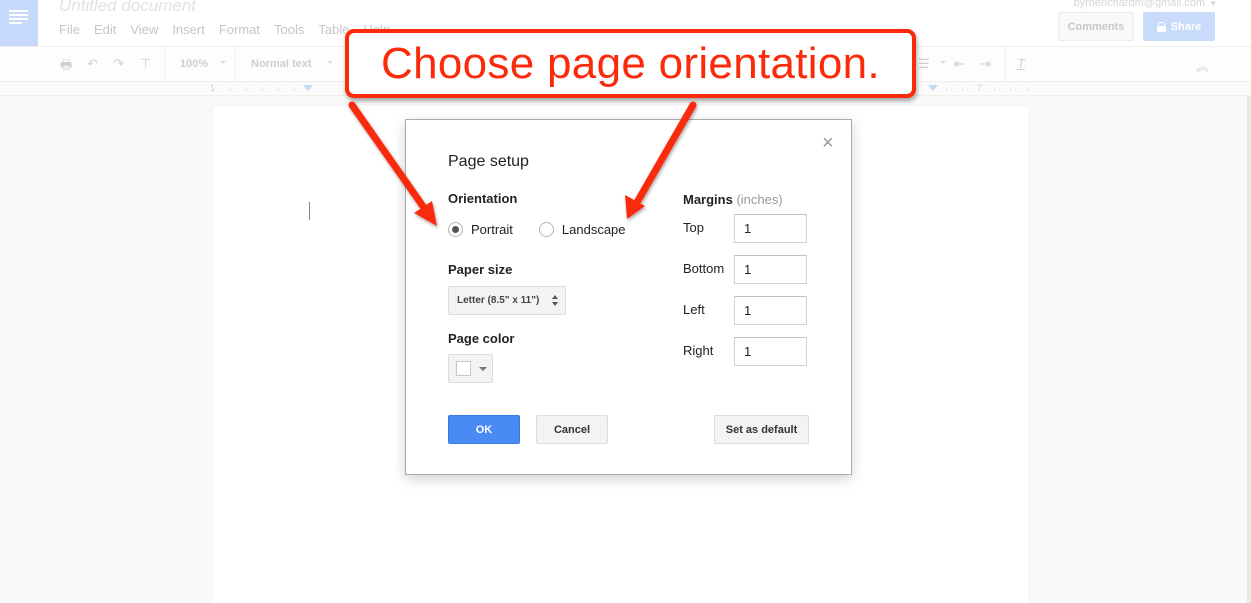 This screenshot has width=1251, height=603. I want to click on lock-icon, so click(1161, 26).